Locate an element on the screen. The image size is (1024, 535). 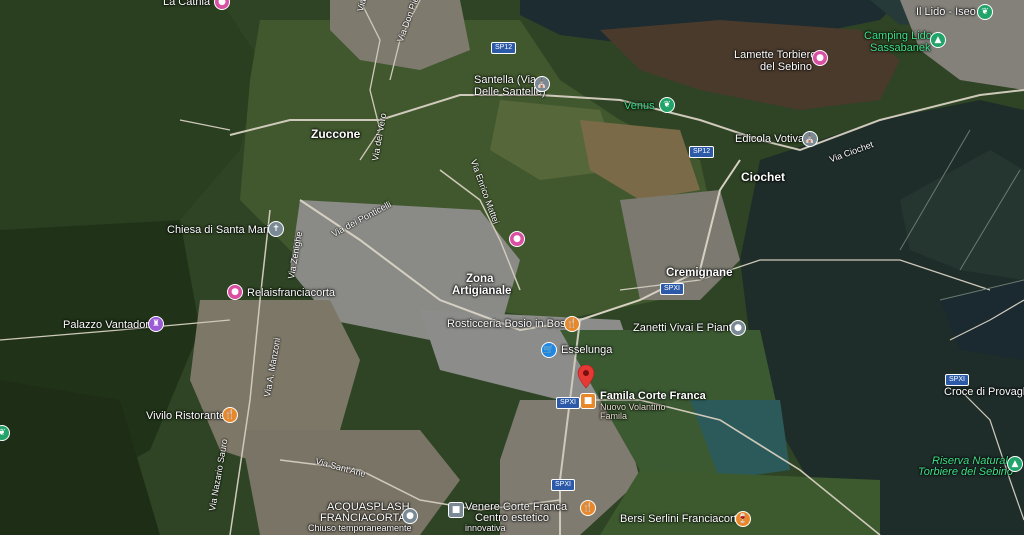
label-la-cathia: La Cathia is located at coordinates (186, 4).